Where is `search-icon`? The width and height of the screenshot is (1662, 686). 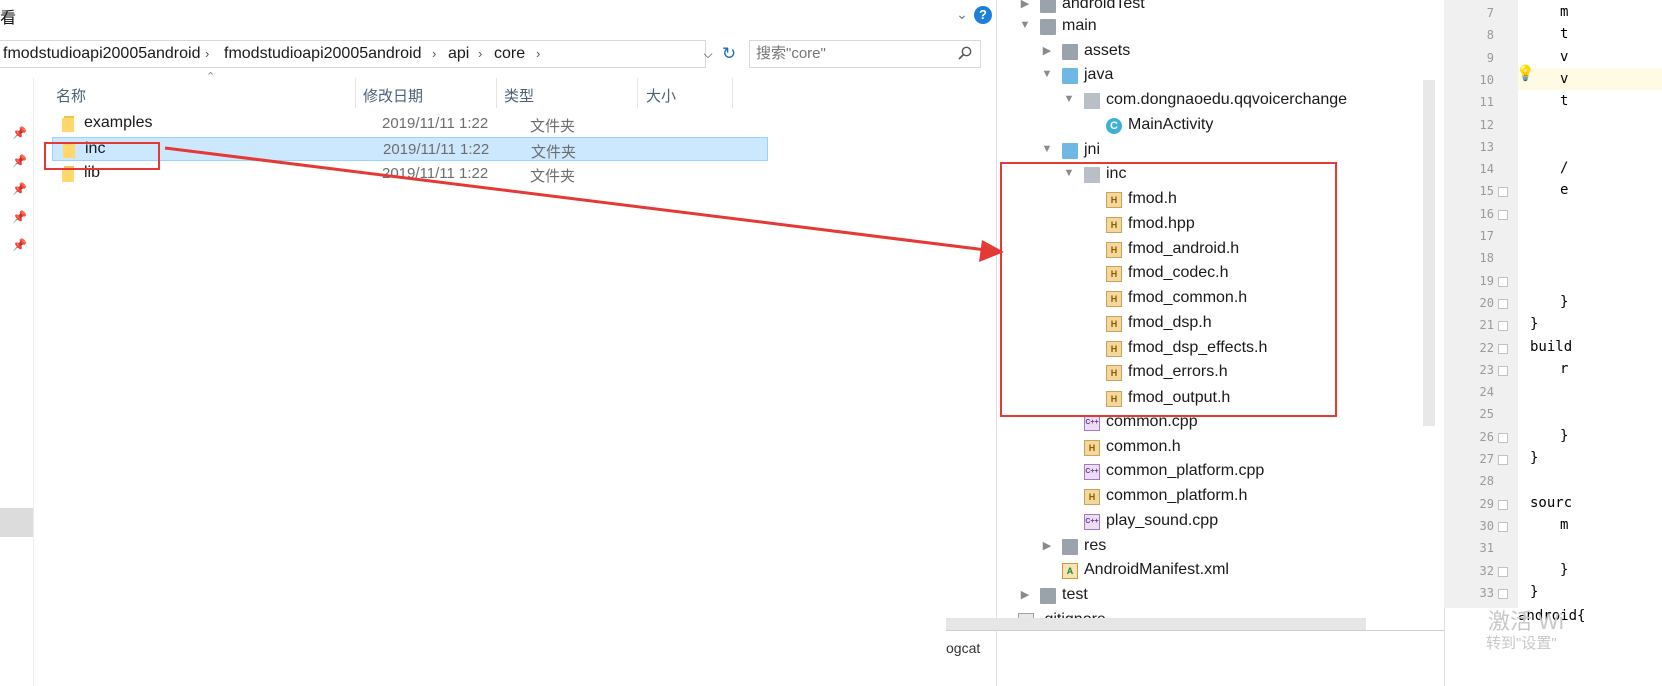
search-icon is located at coordinates (965, 53).